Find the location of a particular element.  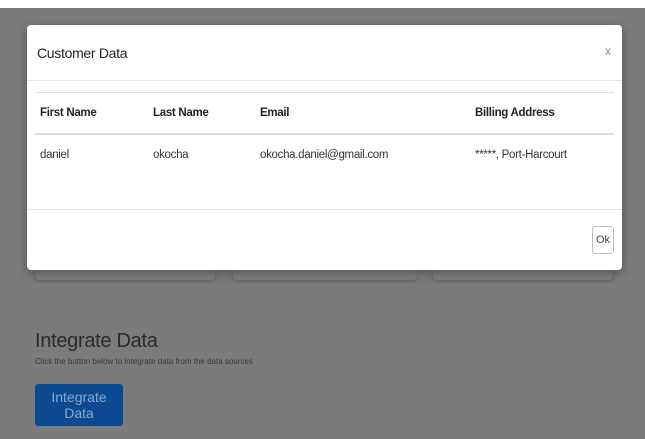

integrate-data-button: Integrate Data is located at coordinates (79, 405).